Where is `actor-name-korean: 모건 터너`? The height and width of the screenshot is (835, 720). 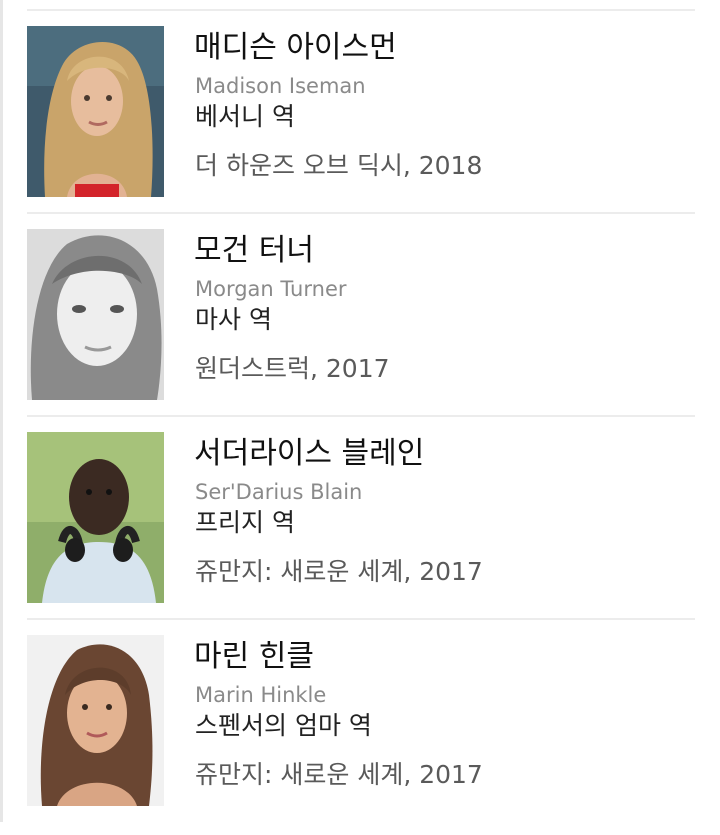
actor-name-korean: 모건 터너 is located at coordinates (254, 250).